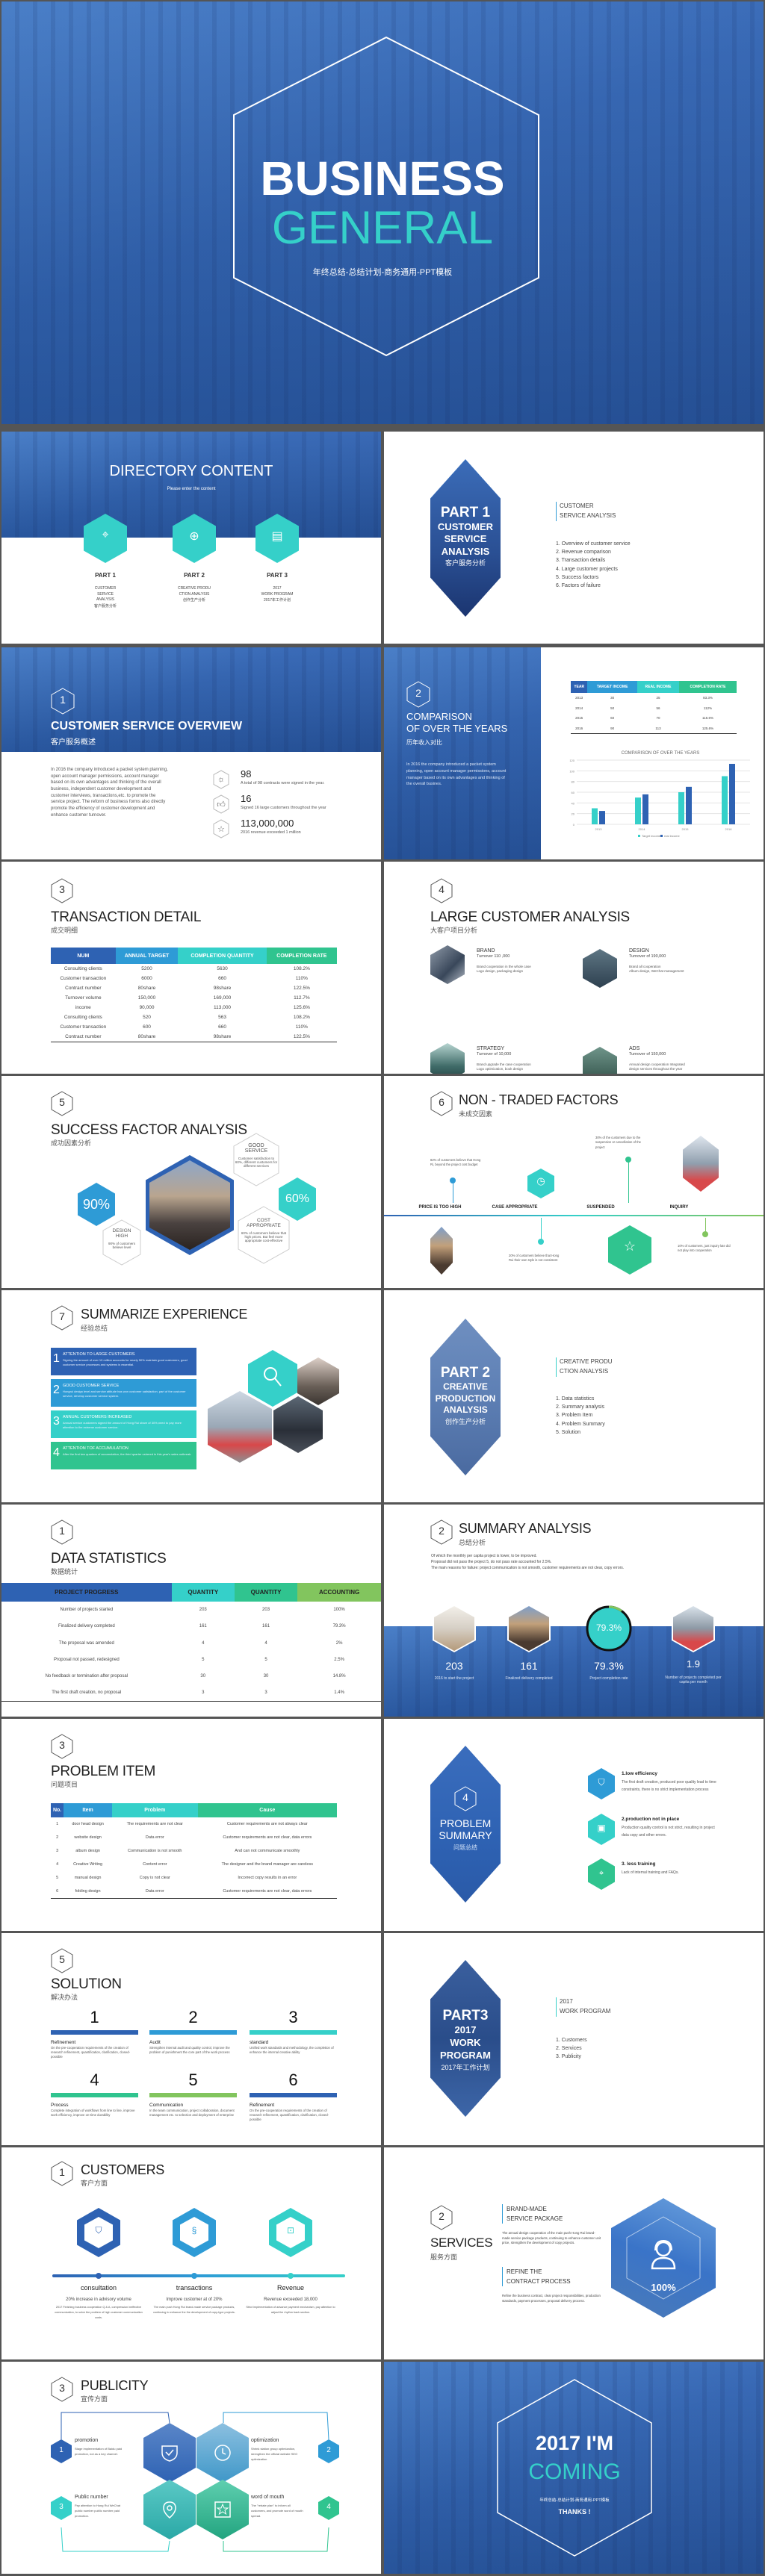 This screenshot has height=2576, width=765. I want to click on table-cell: Data error, so click(154, 1837).